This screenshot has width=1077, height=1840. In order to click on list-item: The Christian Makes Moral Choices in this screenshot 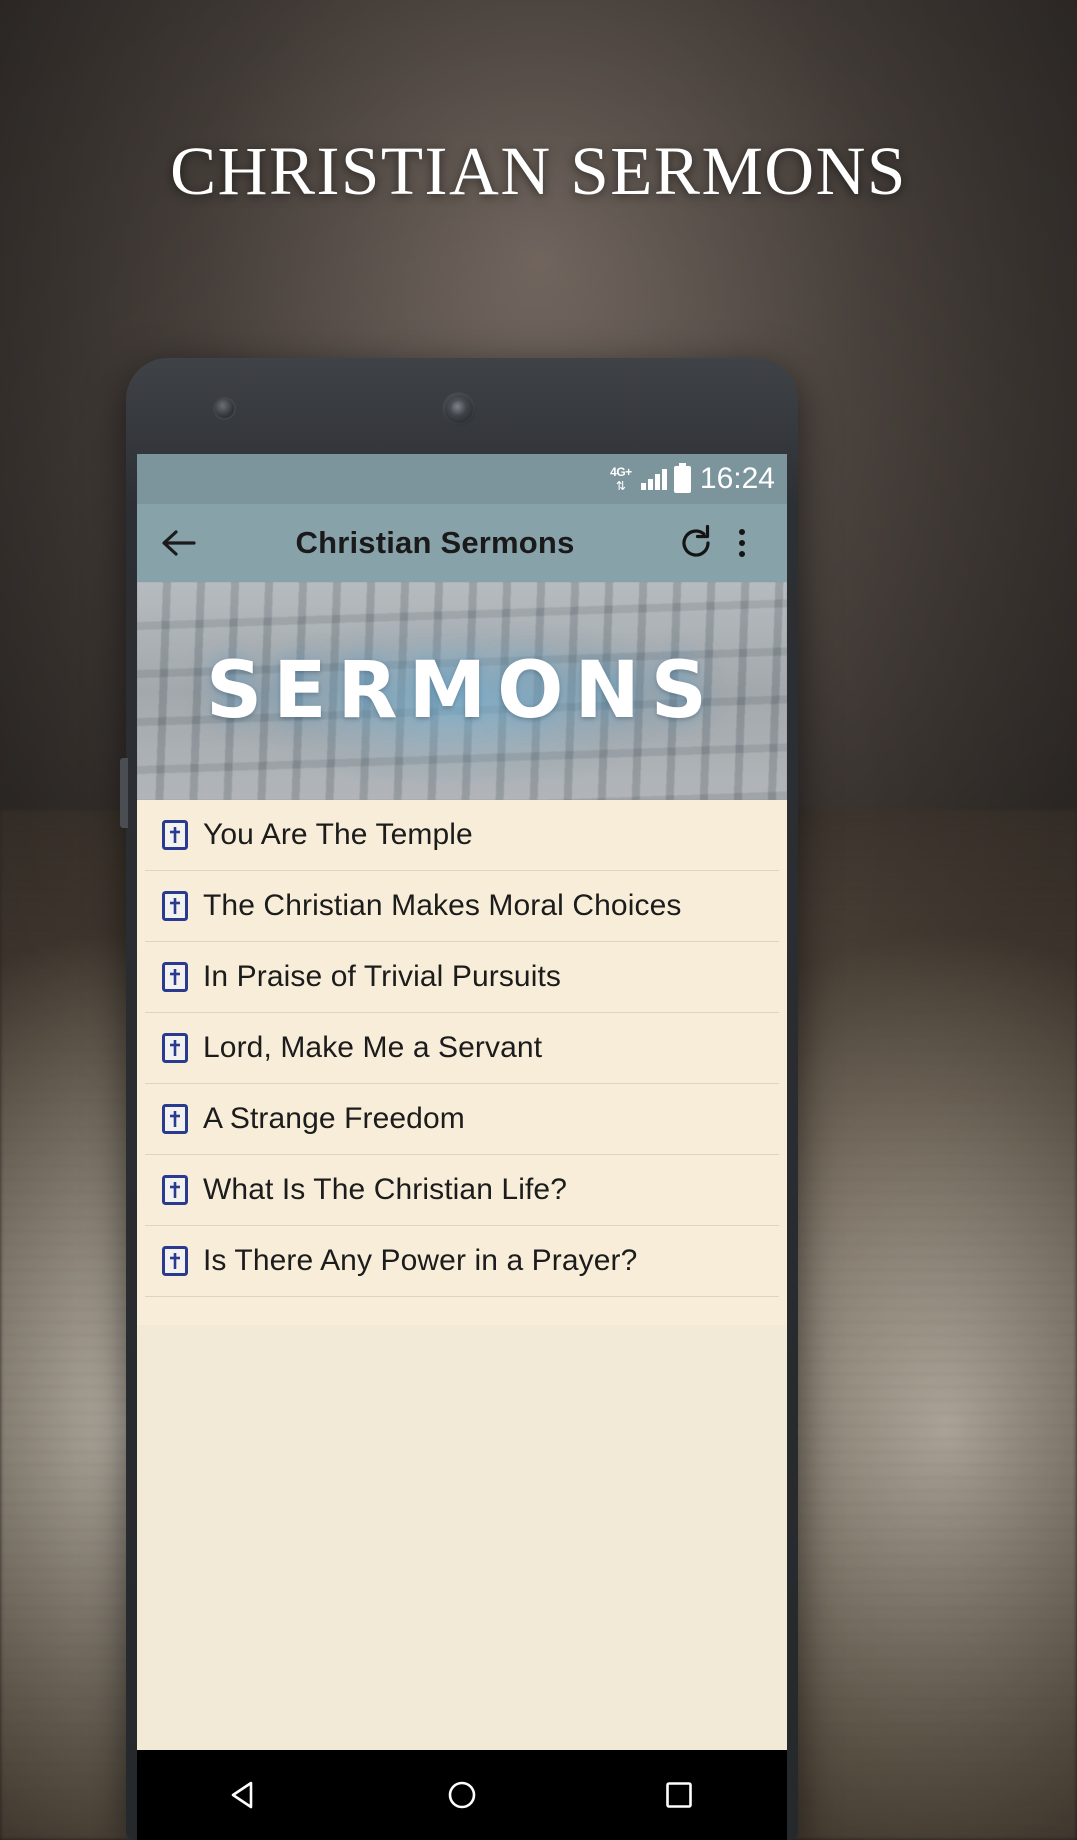, I will do `click(462, 906)`.